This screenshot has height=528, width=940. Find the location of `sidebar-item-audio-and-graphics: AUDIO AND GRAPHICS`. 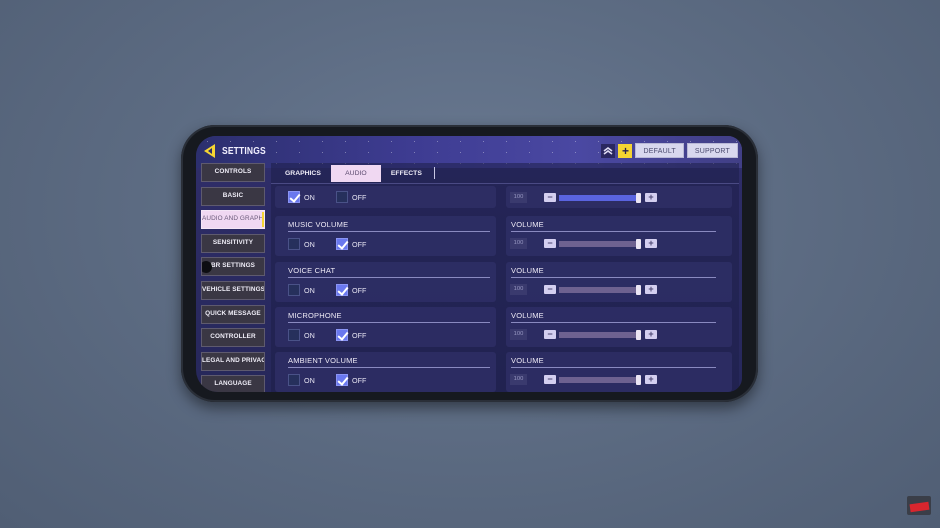

sidebar-item-audio-and-graphics: AUDIO AND GRAPHICS is located at coordinates (233, 220).